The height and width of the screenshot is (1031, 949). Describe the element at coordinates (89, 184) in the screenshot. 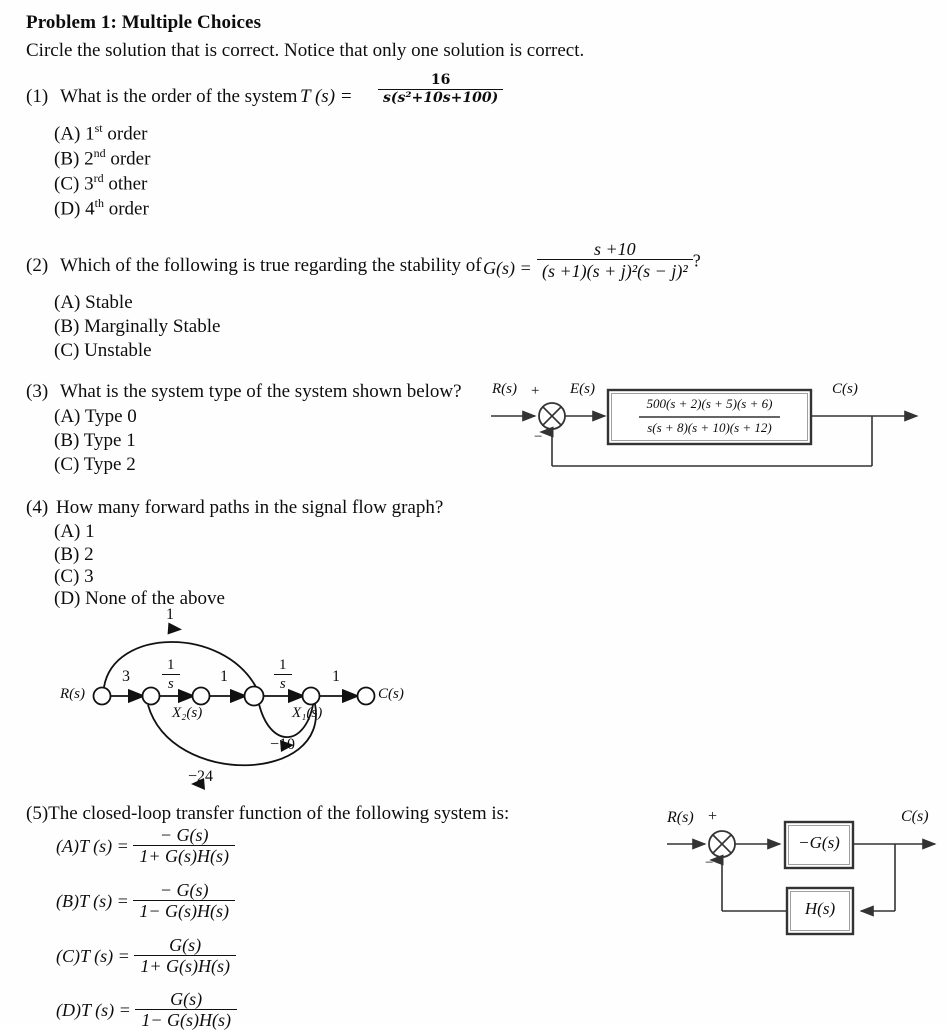

I see `choice-value: 3` at that location.